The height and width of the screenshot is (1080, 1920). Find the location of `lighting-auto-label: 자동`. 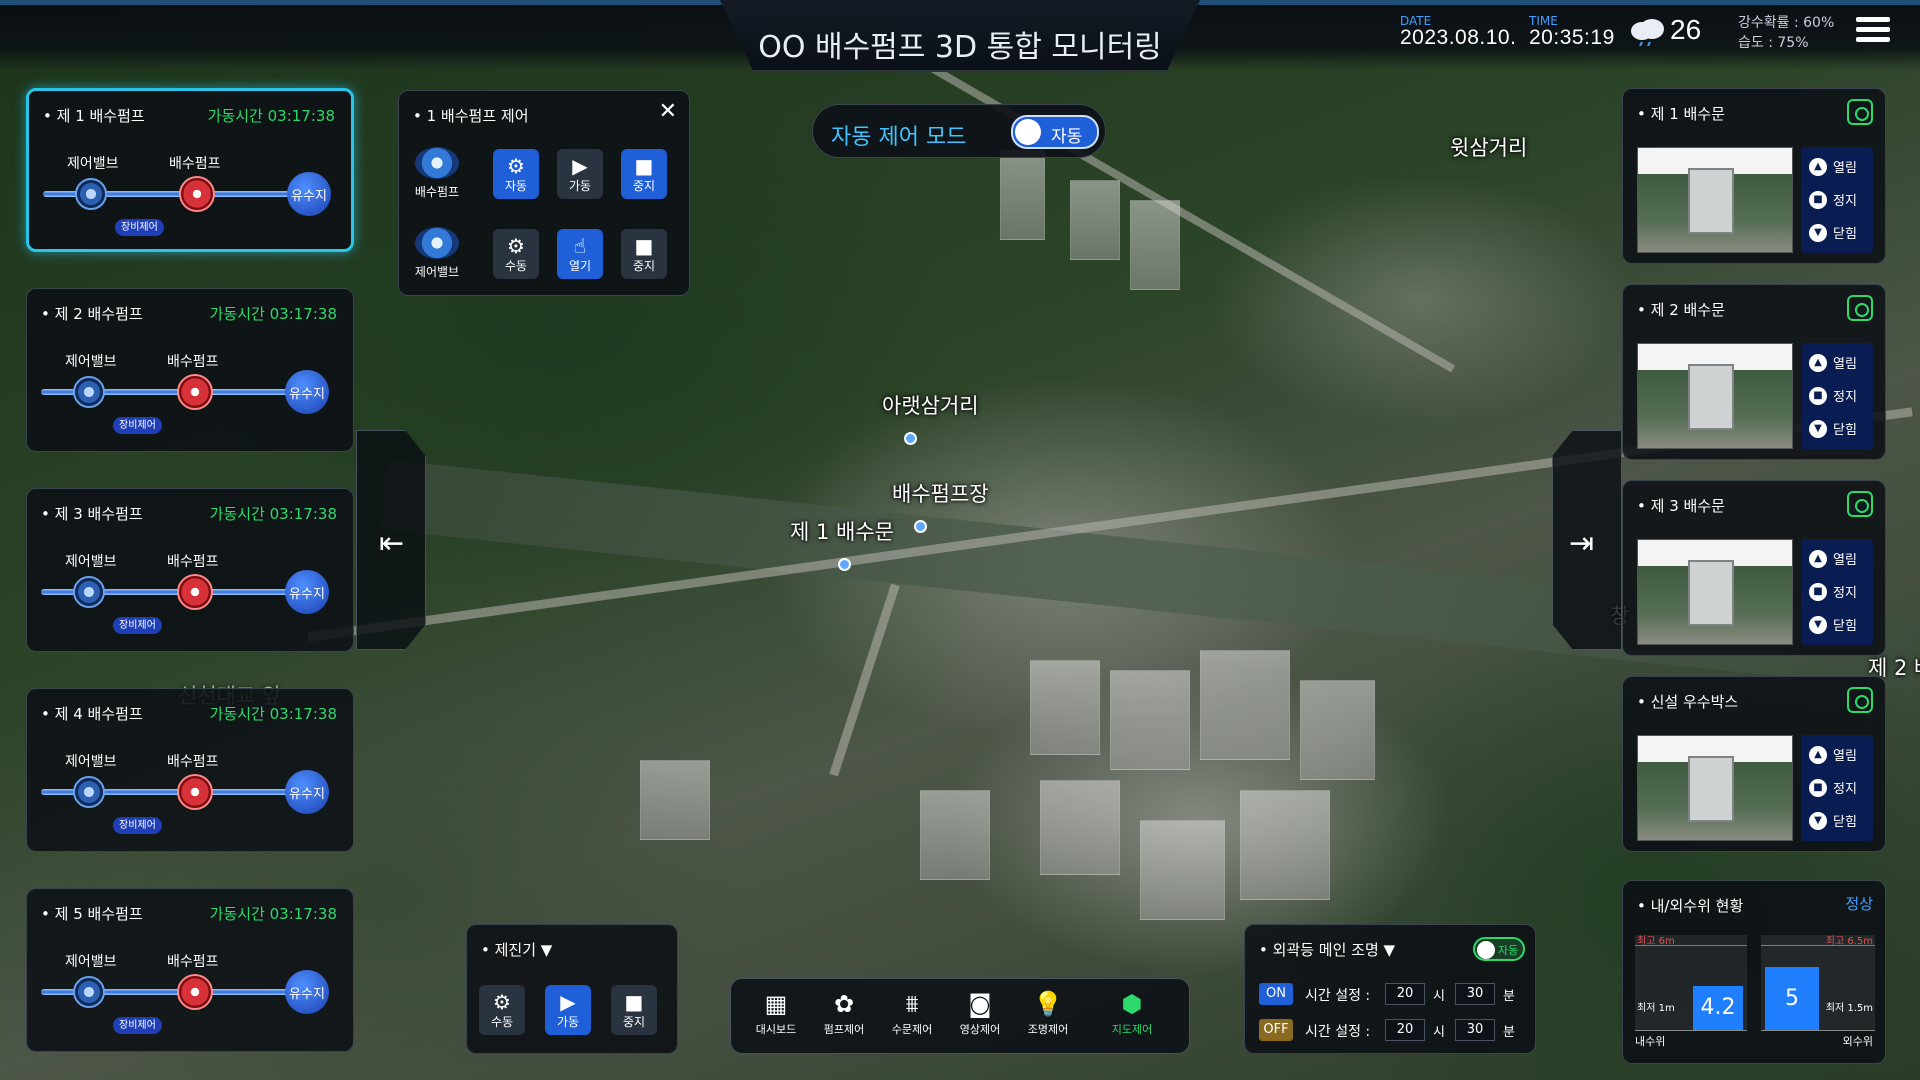

lighting-auto-label: 자동 is located at coordinates (1508, 950).